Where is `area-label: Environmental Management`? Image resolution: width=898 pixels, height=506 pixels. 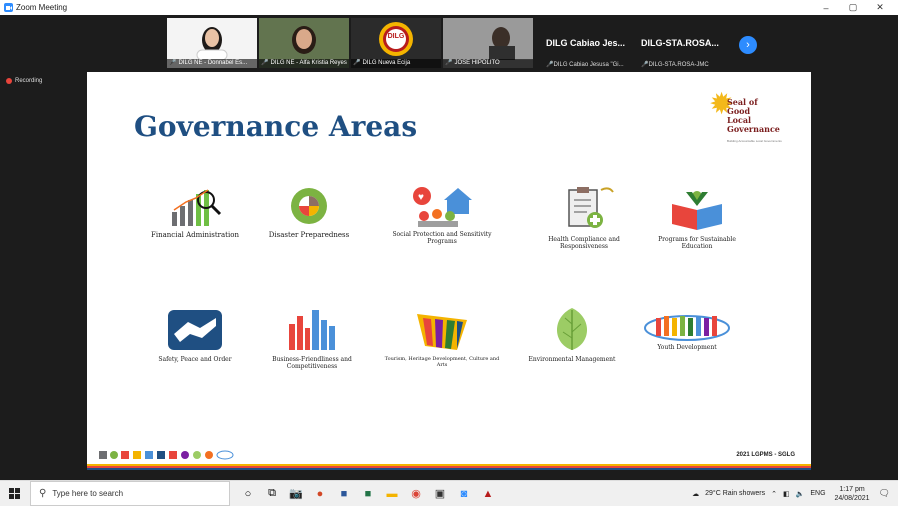
area-label: Environmental Management is located at coordinates (572, 359).